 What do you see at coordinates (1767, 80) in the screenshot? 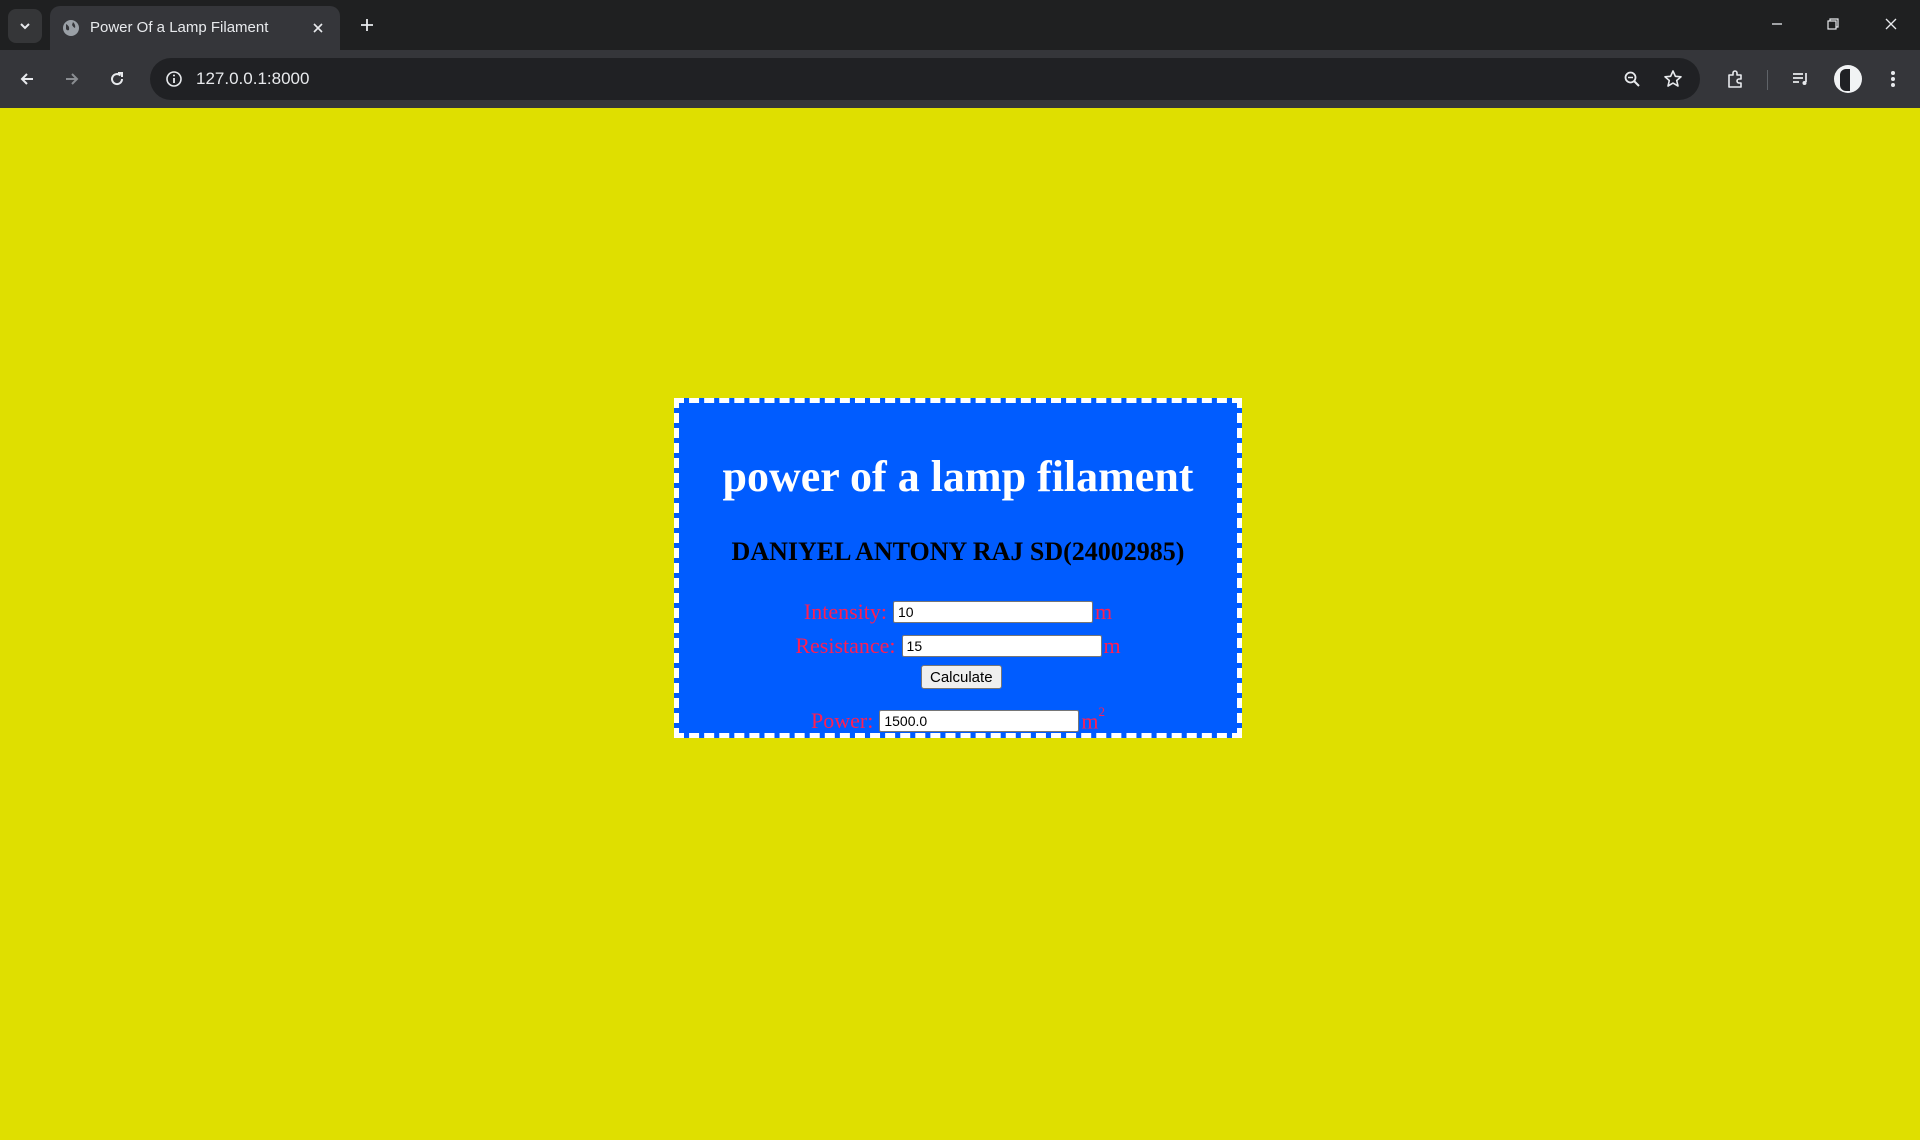
I see `toolbar-divider` at bounding box center [1767, 80].